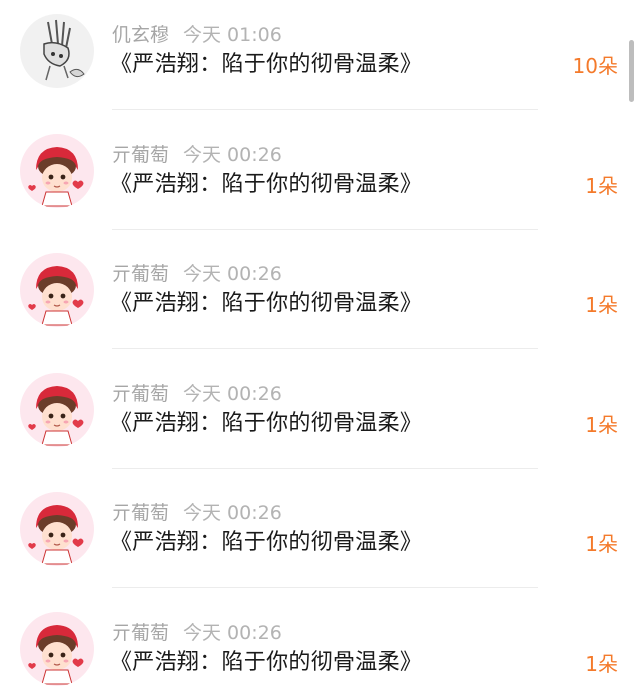 The width and height of the screenshot is (640, 691). I want to click on send-time: 今天 01:06, so click(232, 35).